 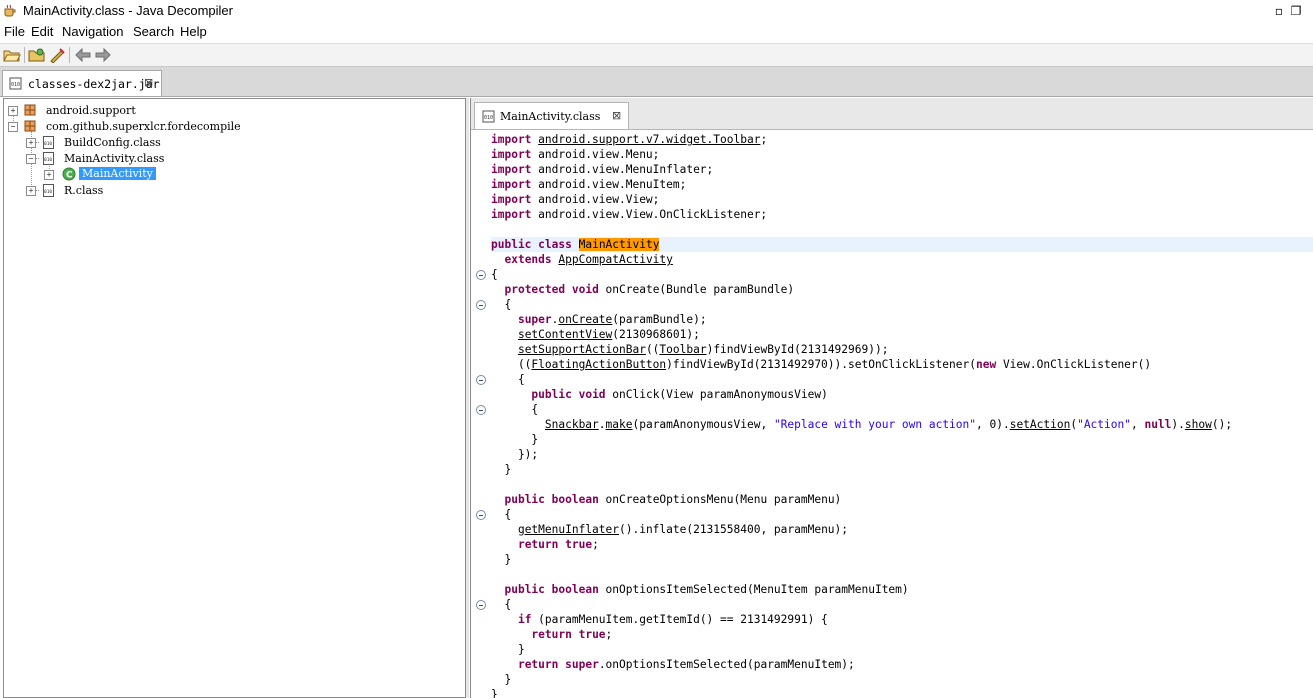 I want to click on menu-help: Help, so click(x=193, y=31).